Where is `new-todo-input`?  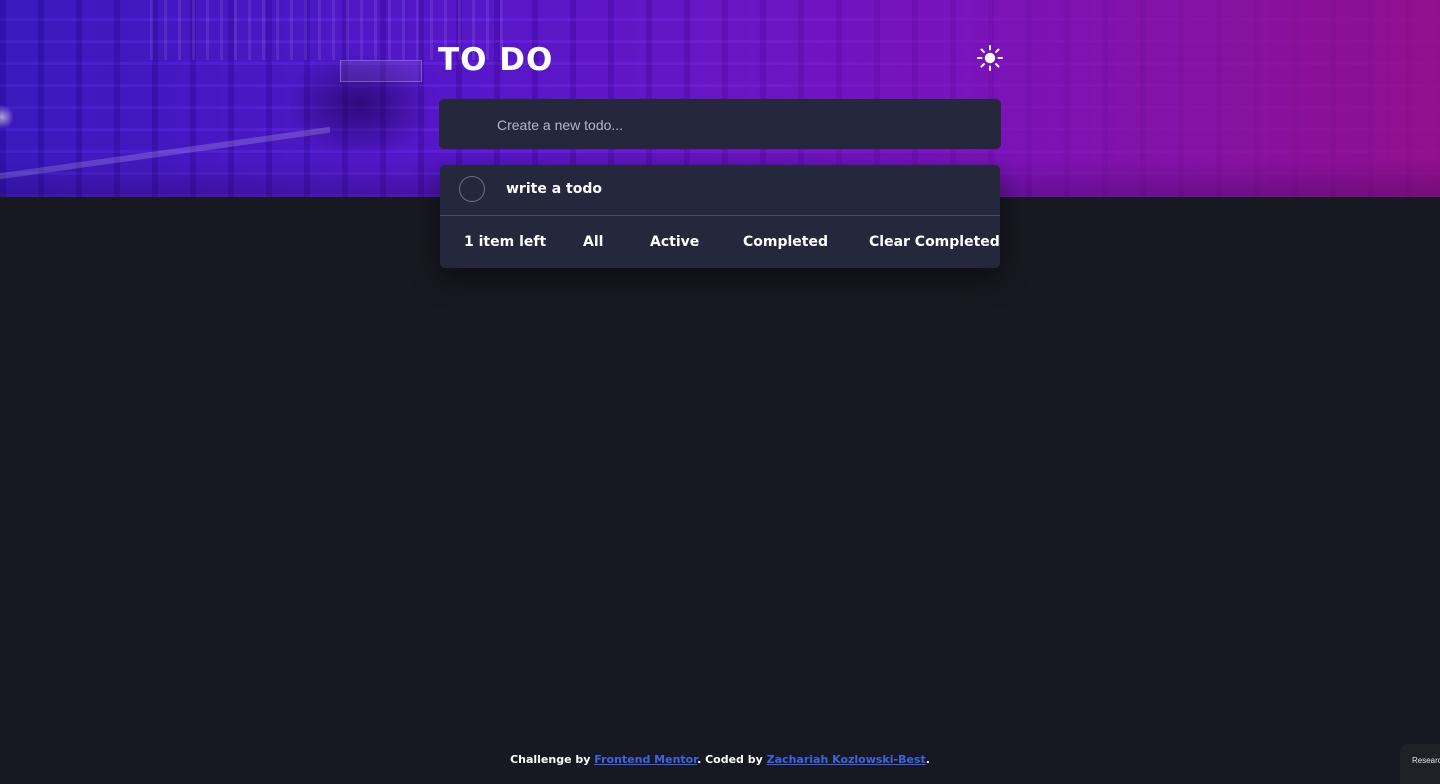 new-todo-input is located at coordinates (737, 125).